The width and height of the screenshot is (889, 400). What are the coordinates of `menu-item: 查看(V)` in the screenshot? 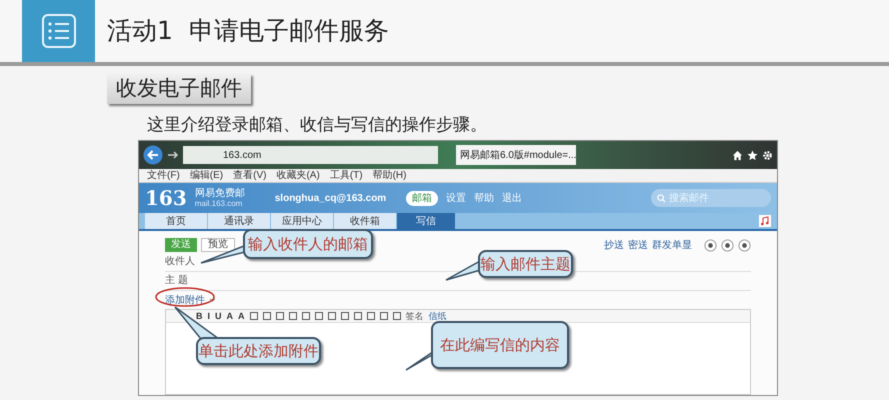 It's located at (249, 176).